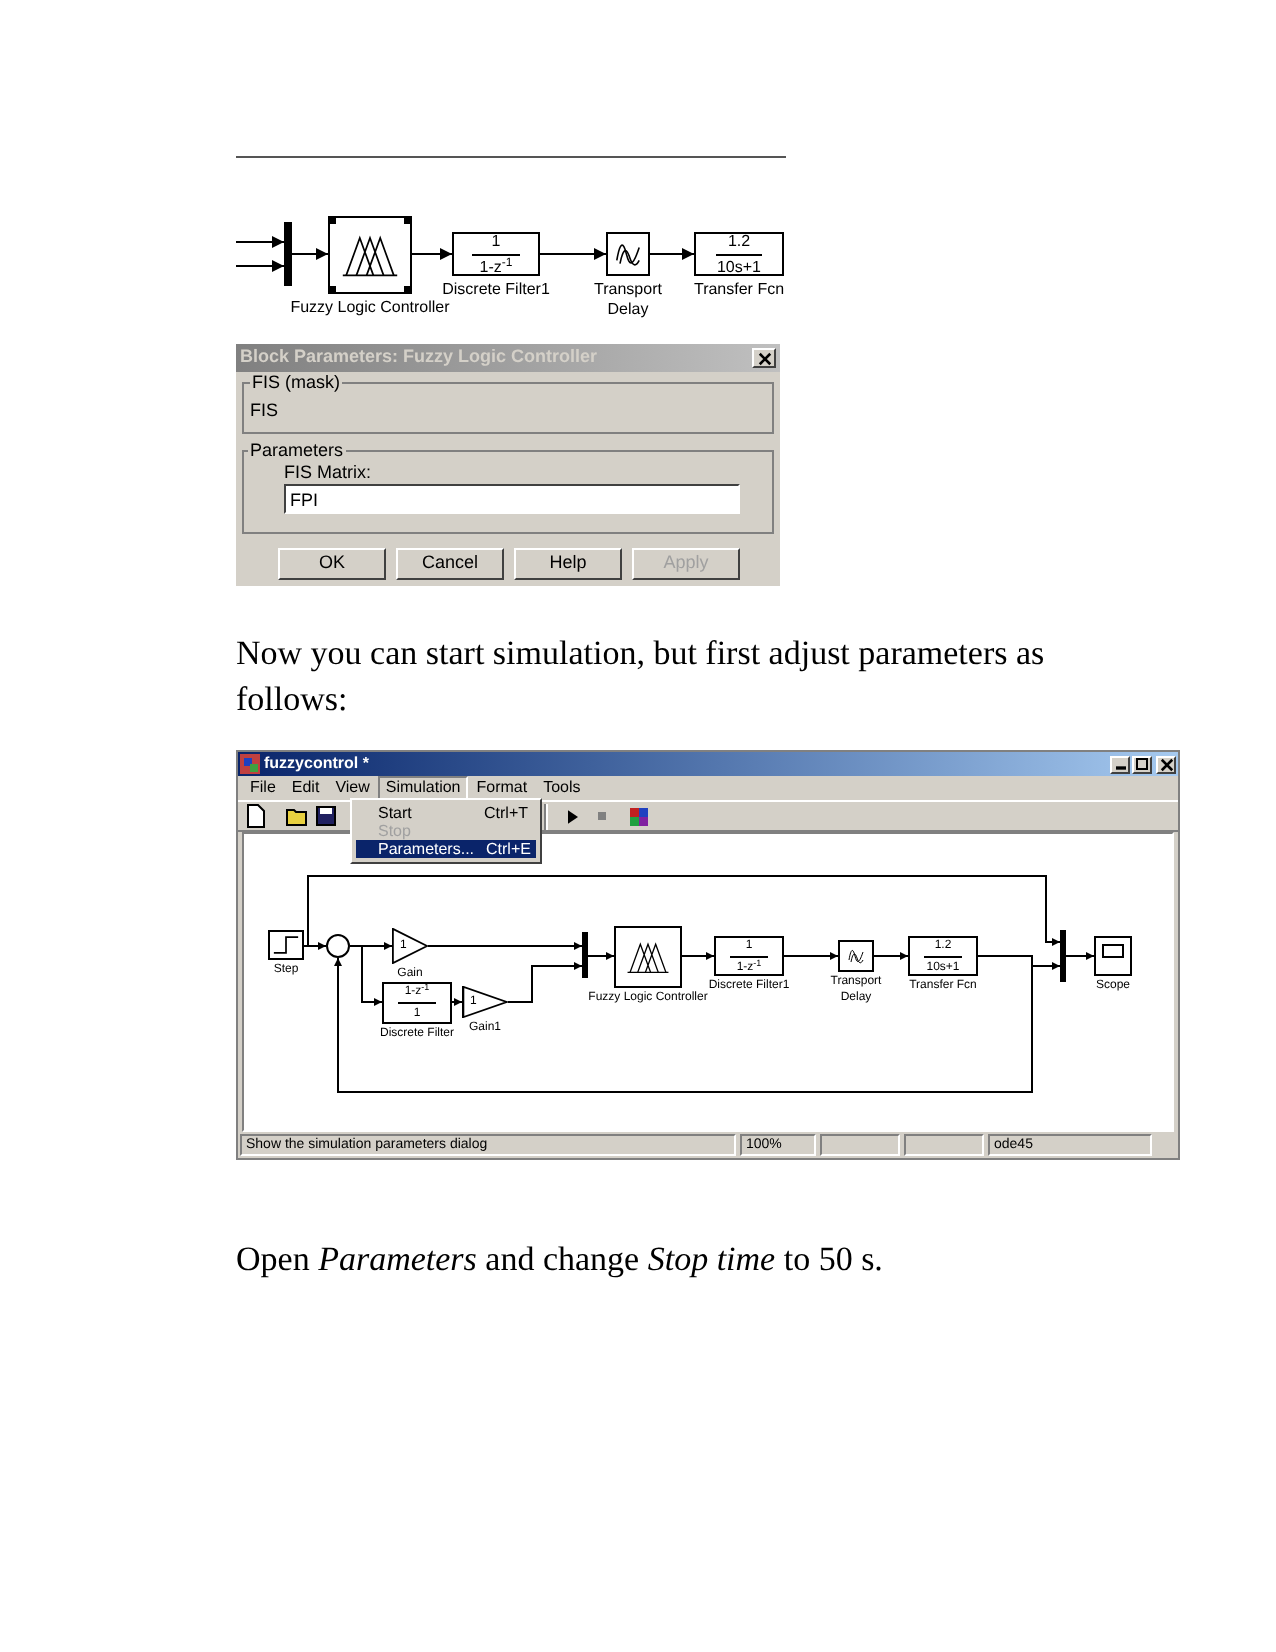  I want to click on dialog-button: Help, so click(568, 564).